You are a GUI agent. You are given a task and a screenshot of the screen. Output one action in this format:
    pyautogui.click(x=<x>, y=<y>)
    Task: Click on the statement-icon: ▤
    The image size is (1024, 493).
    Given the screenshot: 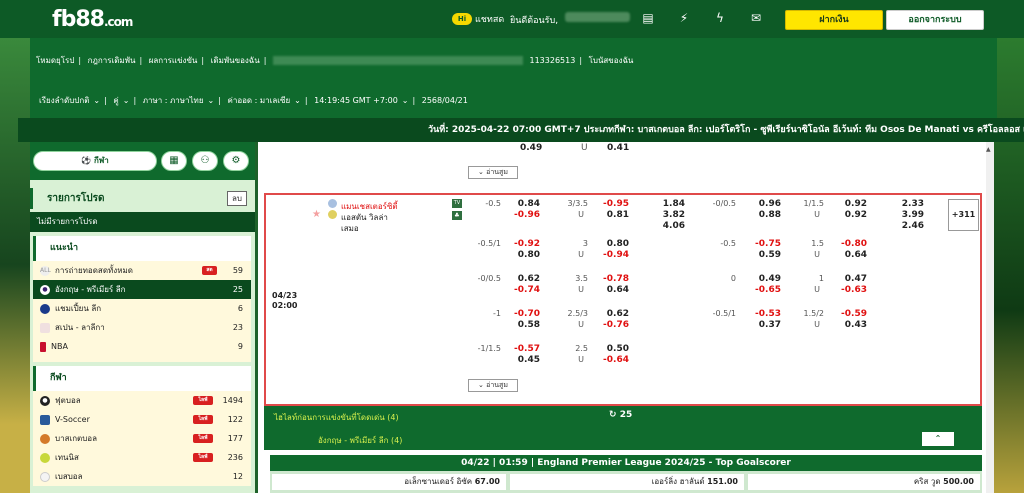 What is the action you would take?
    pyautogui.click(x=648, y=18)
    